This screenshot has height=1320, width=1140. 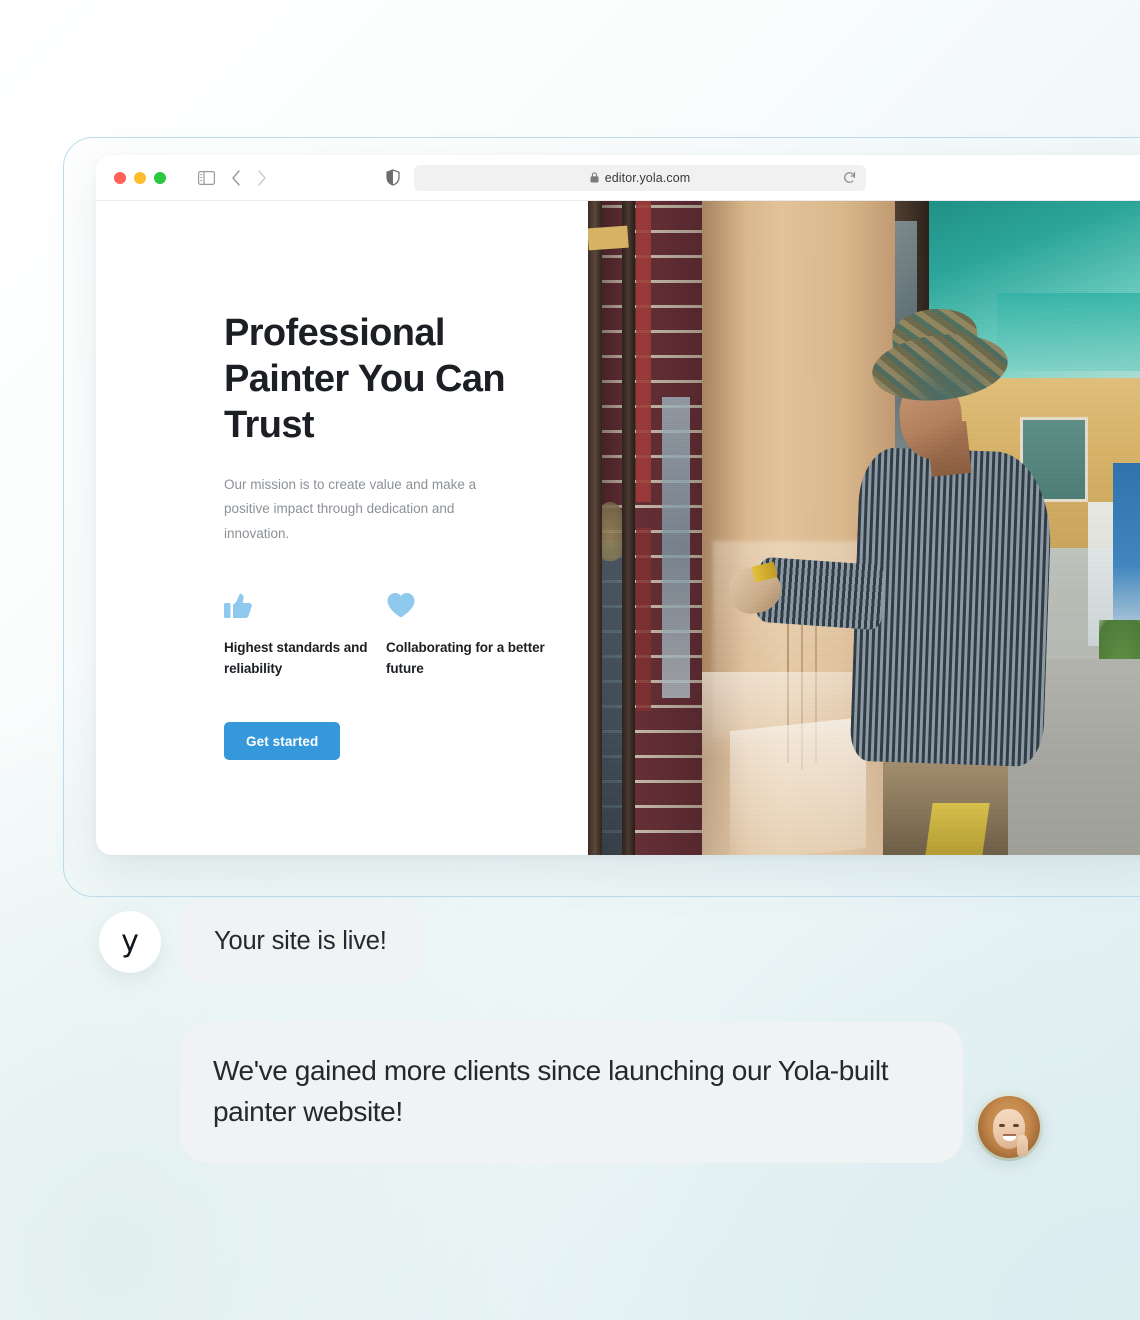 I want to click on yola-logo-letter: y, so click(x=130, y=941).